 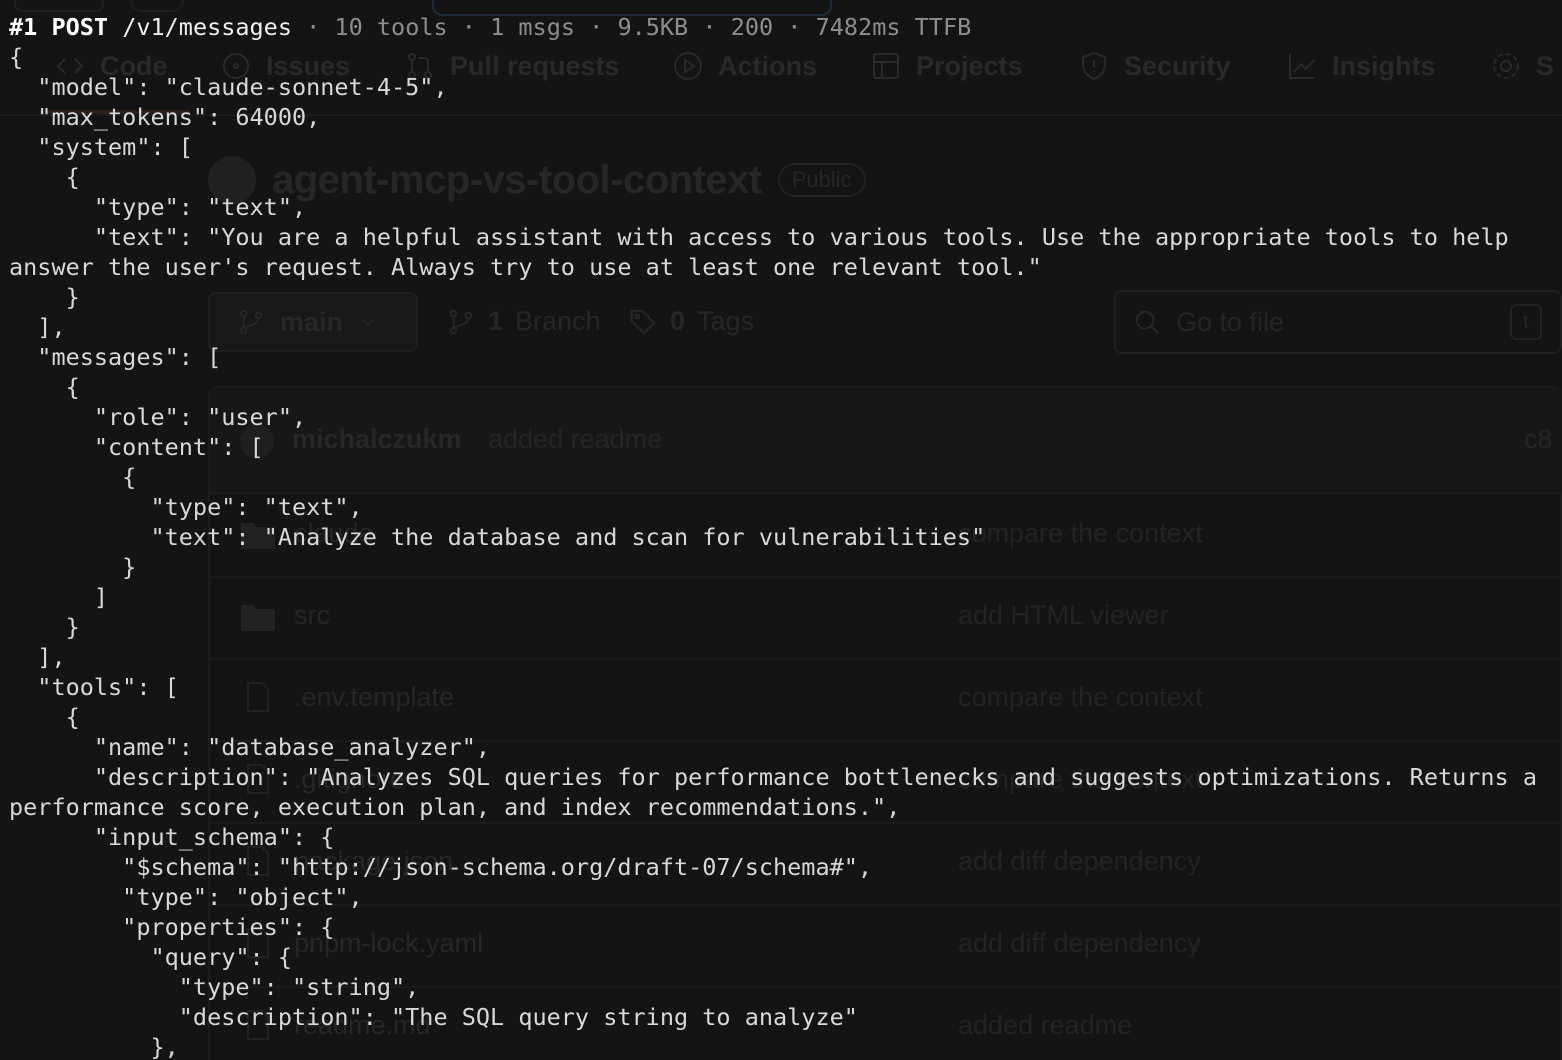 What do you see at coordinates (893, 27) in the screenshot?
I see `time-to-first-byte: 7482ms TTFB` at bounding box center [893, 27].